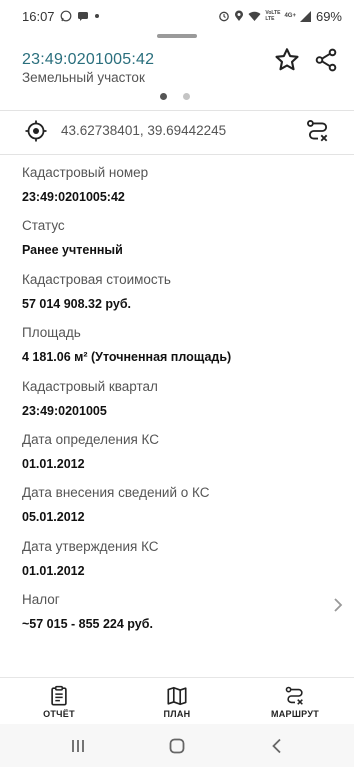 The width and height of the screenshot is (354, 767). What do you see at coordinates (41, 600) in the screenshot?
I see `field-label: Налог` at bounding box center [41, 600].